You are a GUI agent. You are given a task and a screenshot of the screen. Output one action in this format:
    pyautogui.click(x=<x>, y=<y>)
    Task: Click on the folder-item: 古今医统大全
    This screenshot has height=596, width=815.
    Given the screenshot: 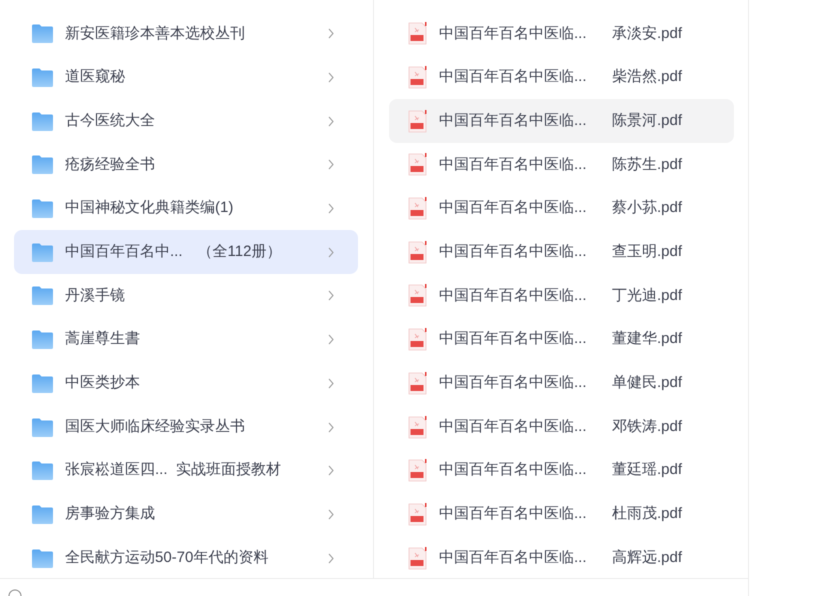 What is the action you would take?
    pyautogui.click(x=186, y=121)
    